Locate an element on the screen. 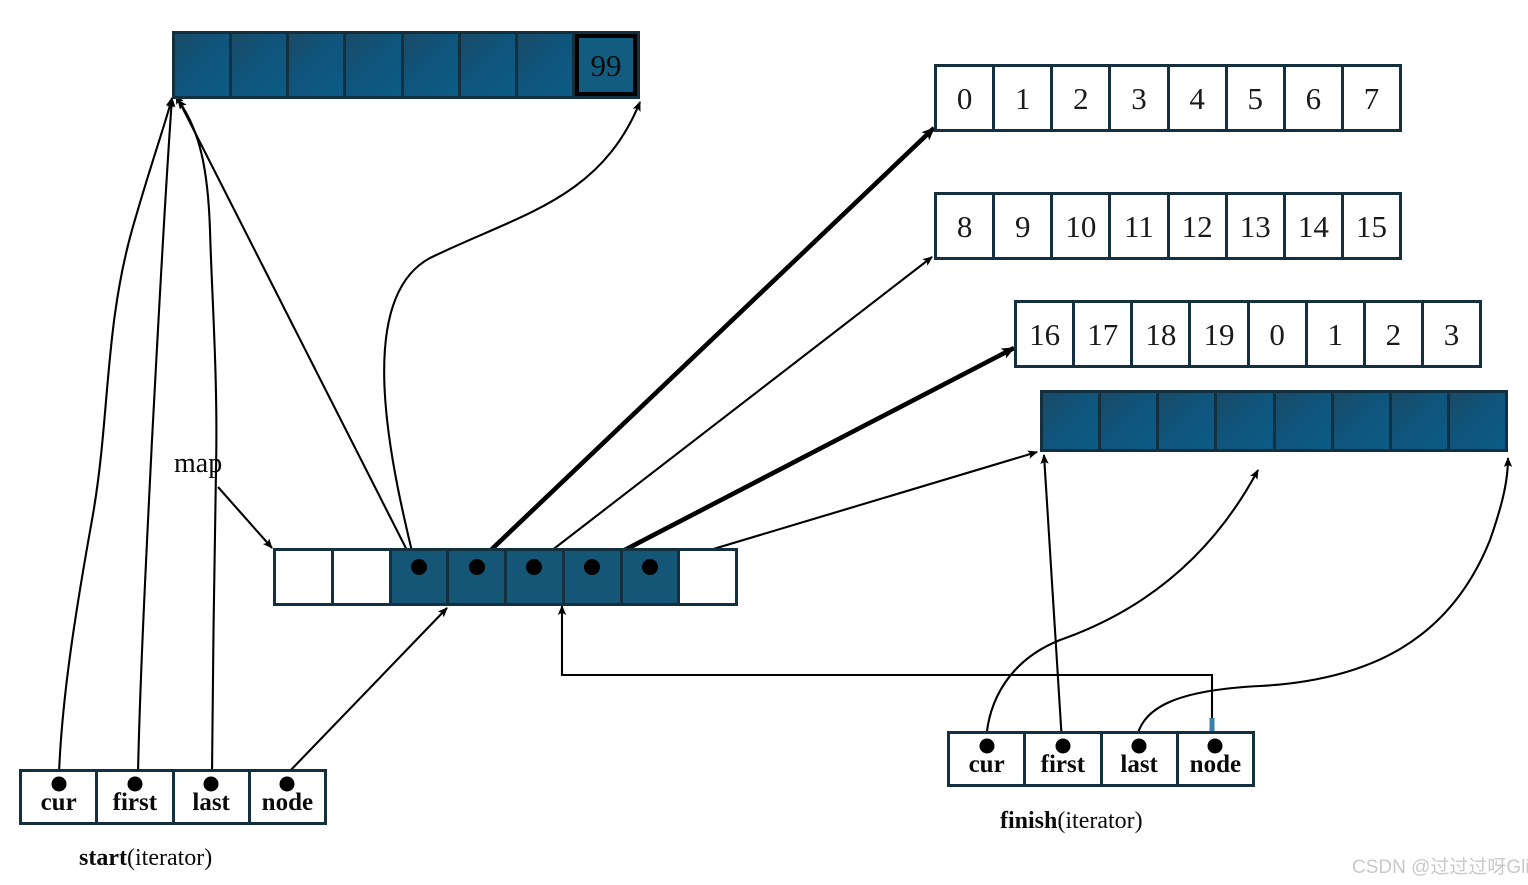 This screenshot has height=885, width=1528. start-last-dot is located at coordinates (211, 784).